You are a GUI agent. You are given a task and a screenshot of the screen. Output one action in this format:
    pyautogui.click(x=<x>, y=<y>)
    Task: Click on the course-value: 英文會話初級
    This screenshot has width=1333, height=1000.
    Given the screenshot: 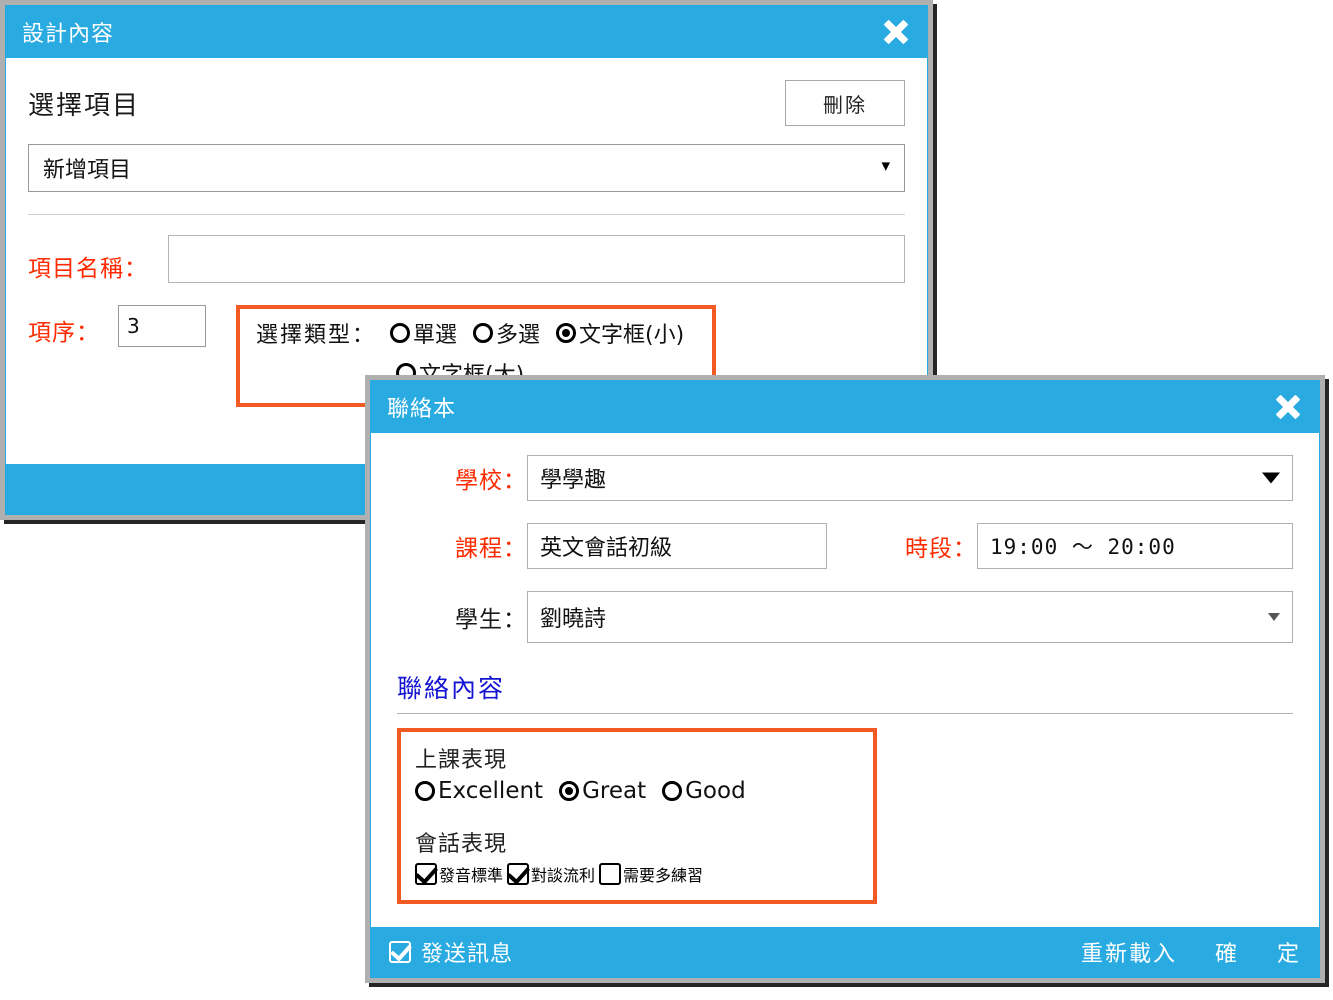 What is the action you would take?
    pyautogui.click(x=606, y=548)
    